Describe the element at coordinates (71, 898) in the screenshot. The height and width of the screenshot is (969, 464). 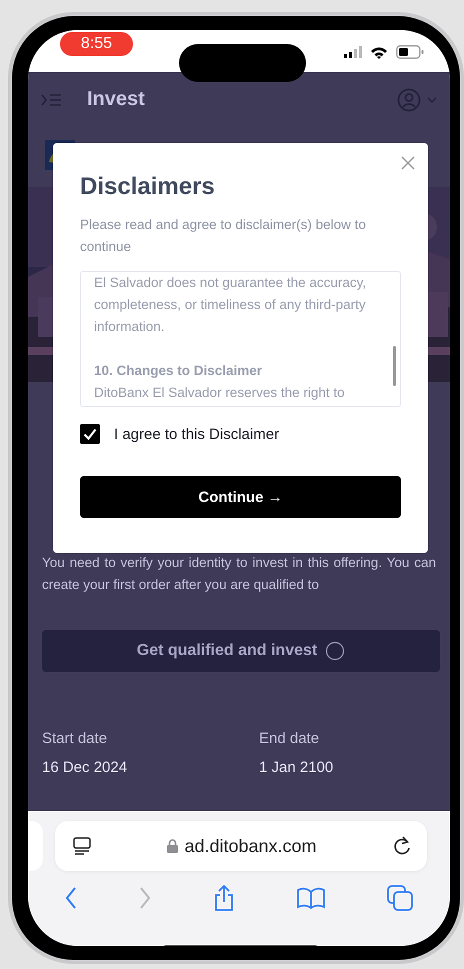
I see `back-icon` at that location.